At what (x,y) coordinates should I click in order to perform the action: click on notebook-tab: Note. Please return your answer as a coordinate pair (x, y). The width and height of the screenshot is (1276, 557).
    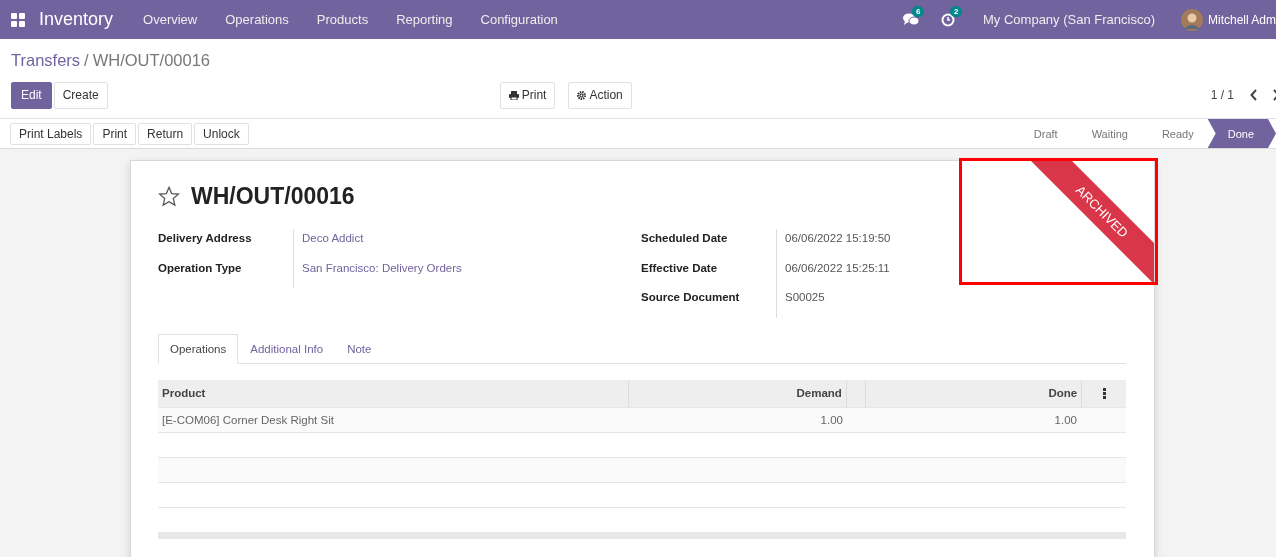
    Looking at the image, I should click on (359, 348).